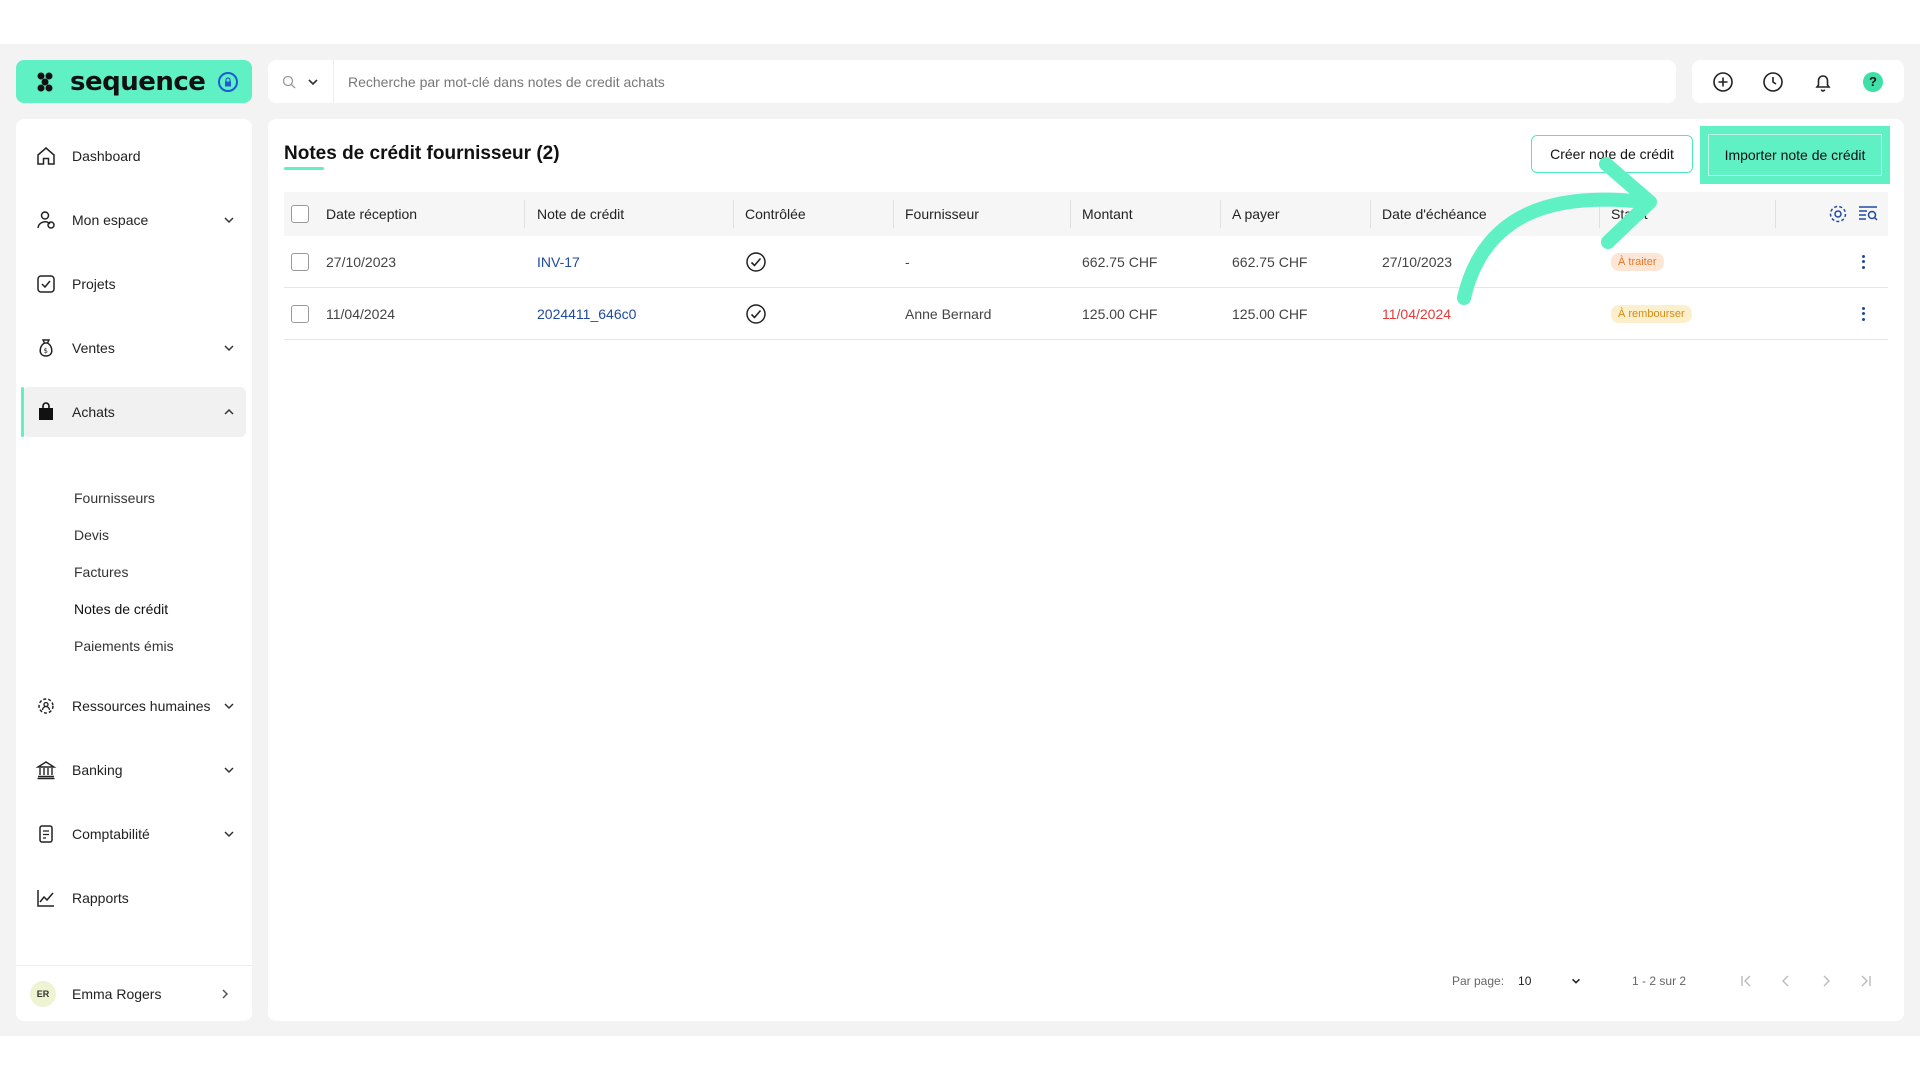 This screenshot has height=1080, width=1920. Describe the element at coordinates (1746, 981) in the screenshot. I see `first-page-icon` at that location.